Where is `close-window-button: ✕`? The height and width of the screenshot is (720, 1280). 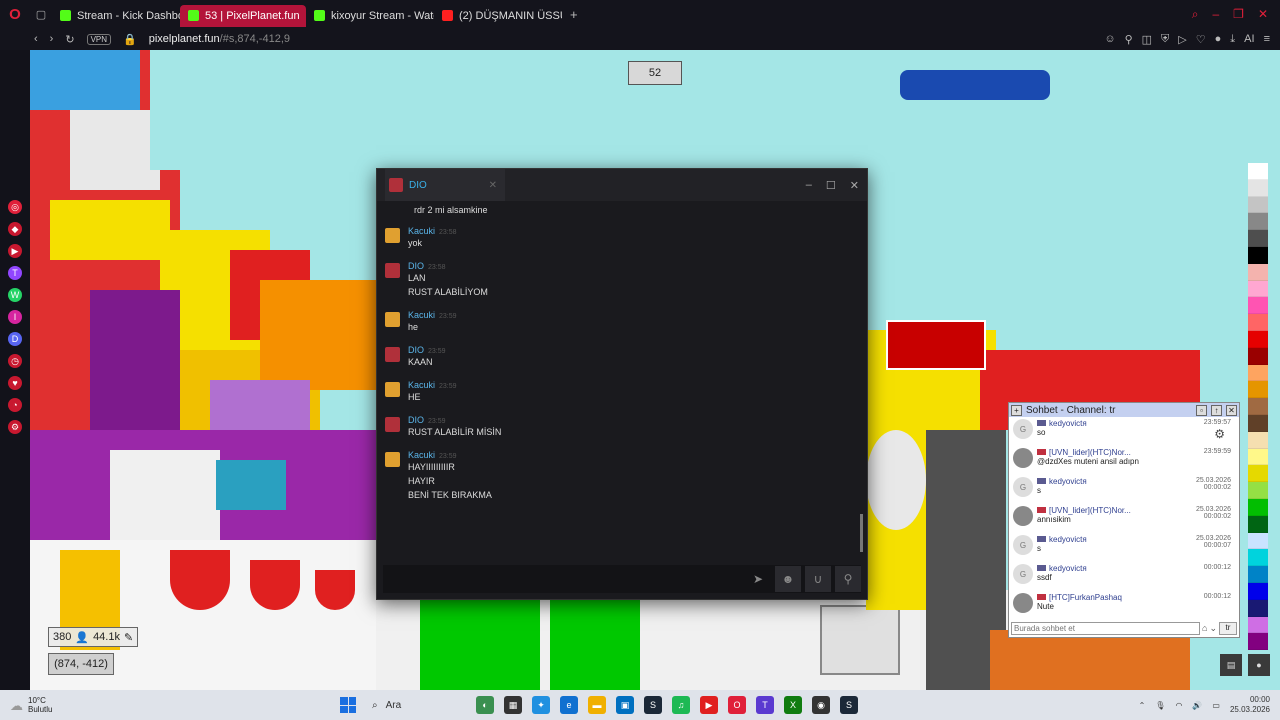 close-window-button: ✕ is located at coordinates (1263, 14).